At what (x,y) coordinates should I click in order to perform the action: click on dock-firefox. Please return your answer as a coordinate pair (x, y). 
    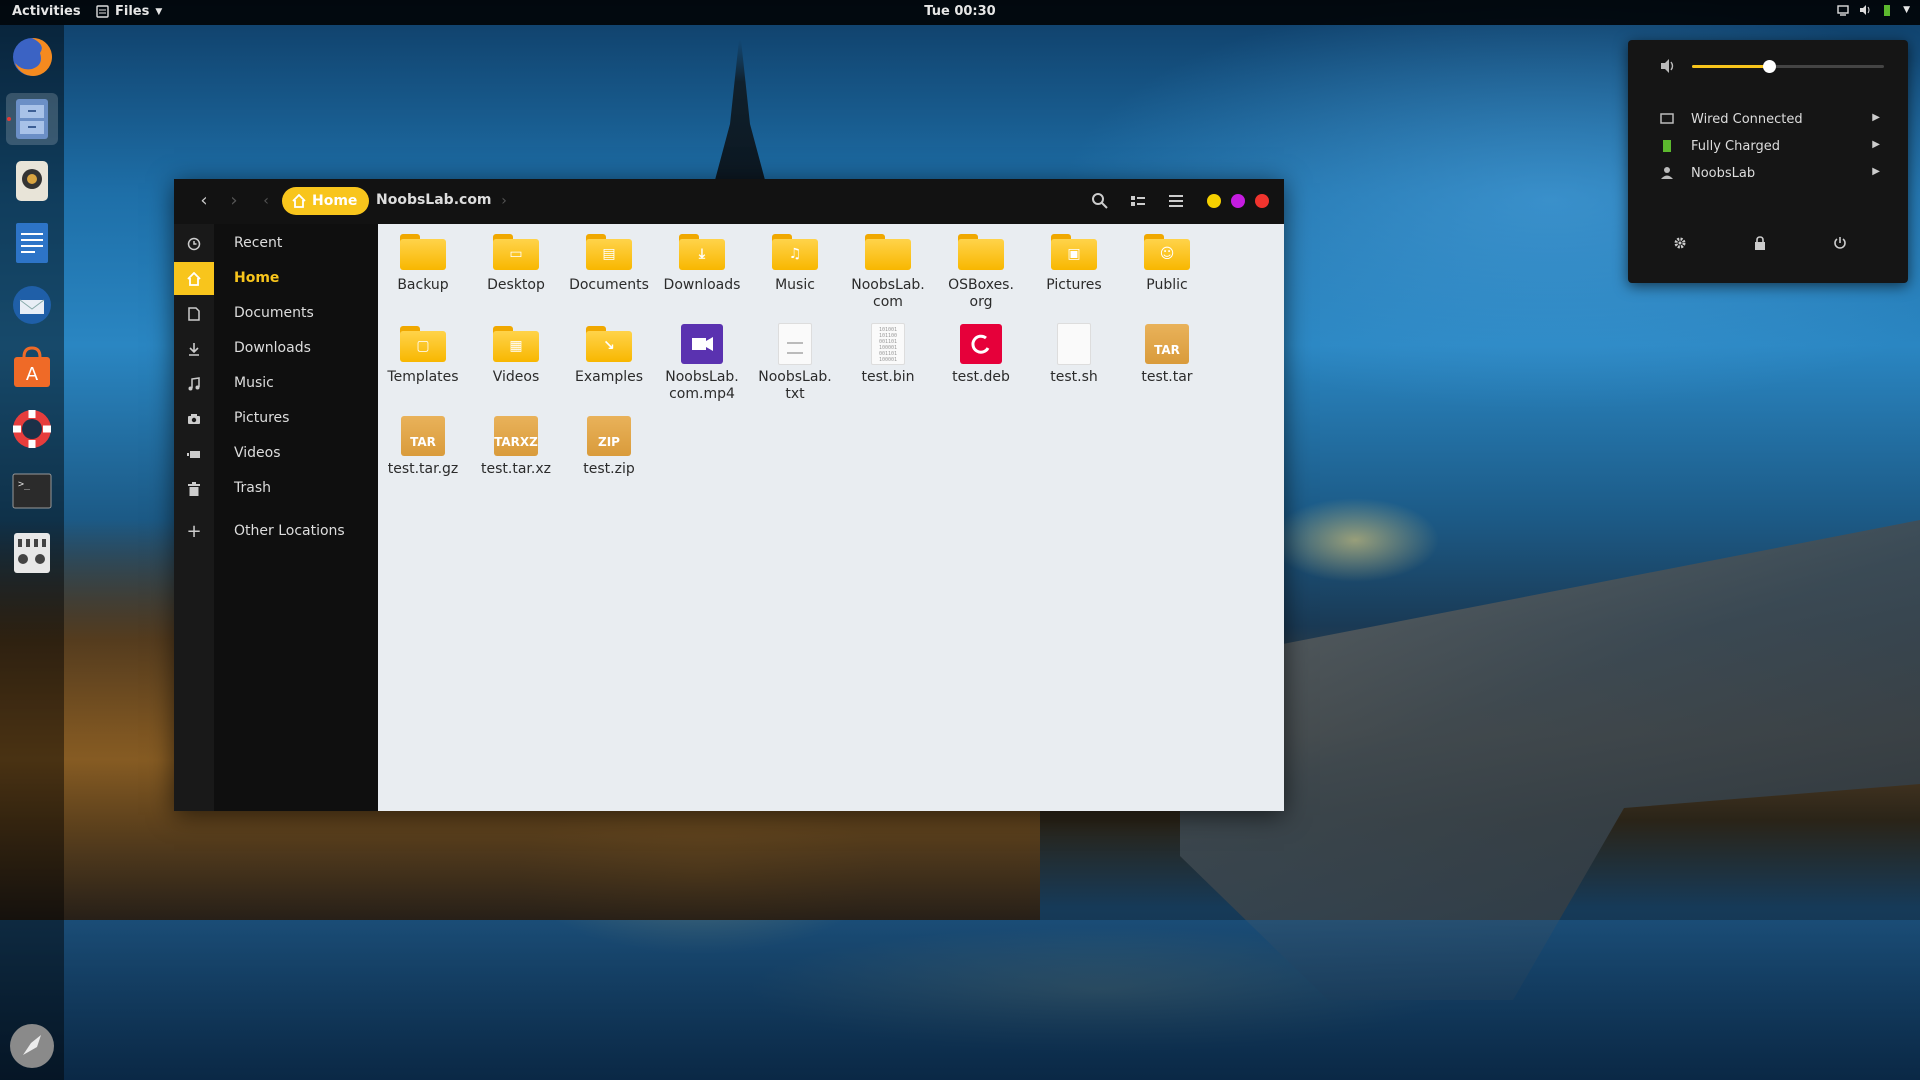
    Looking at the image, I should click on (32, 57).